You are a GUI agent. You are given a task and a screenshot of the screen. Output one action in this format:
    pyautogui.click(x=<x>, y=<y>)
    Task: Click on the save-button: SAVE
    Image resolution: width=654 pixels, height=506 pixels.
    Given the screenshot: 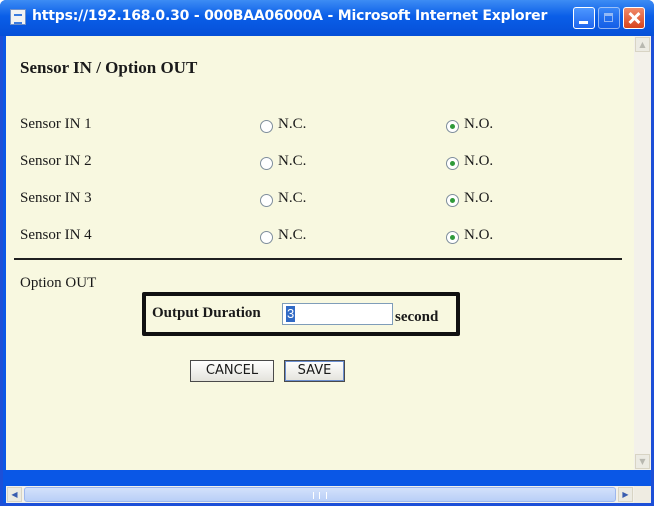 What is the action you would take?
    pyautogui.click(x=314, y=371)
    